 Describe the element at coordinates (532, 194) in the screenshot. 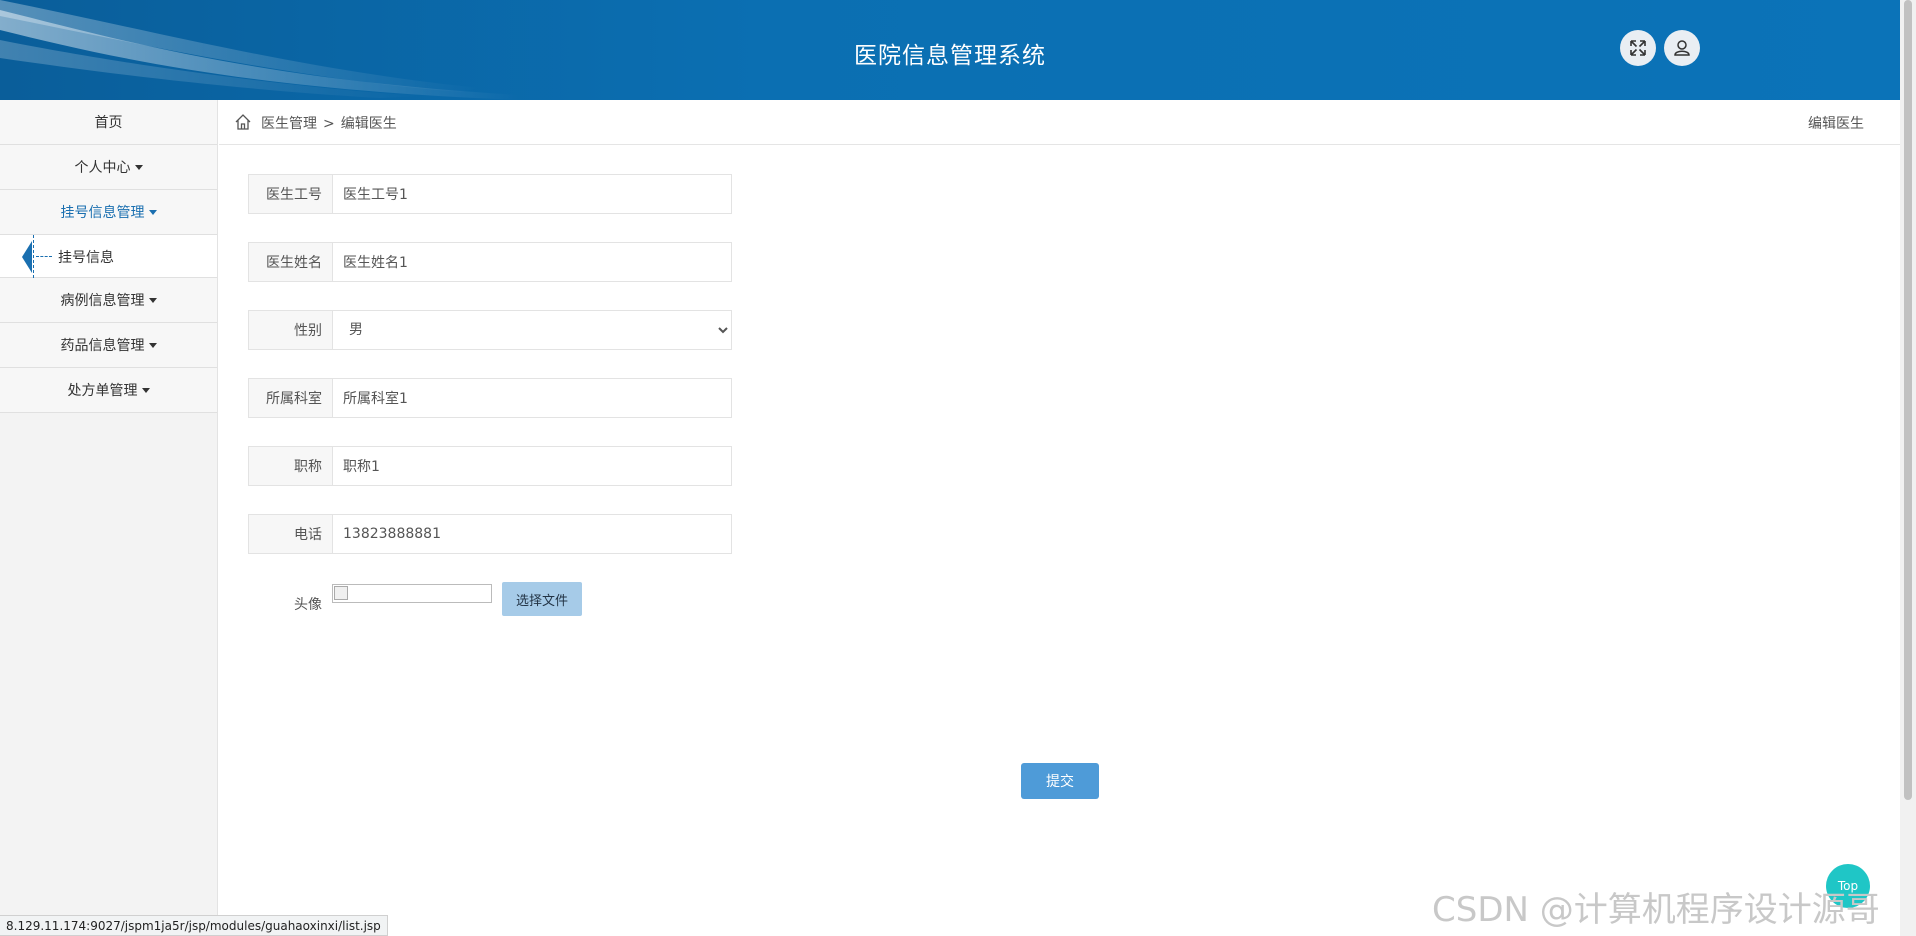

I see `doctor-id-input` at that location.